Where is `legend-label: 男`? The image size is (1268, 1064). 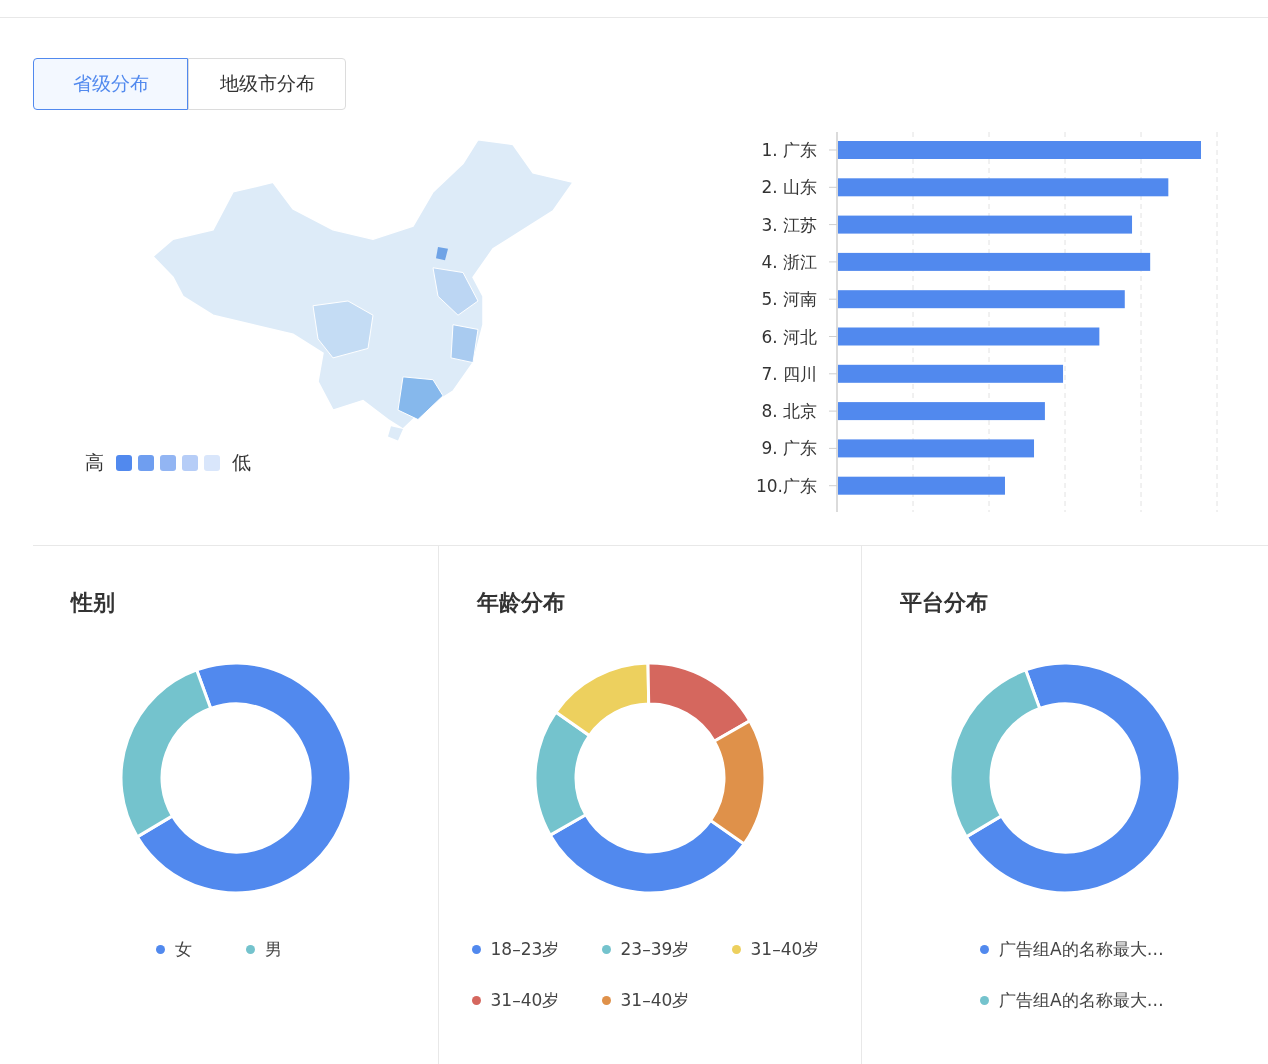
legend-label: 男 is located at coordinates (273, 949).